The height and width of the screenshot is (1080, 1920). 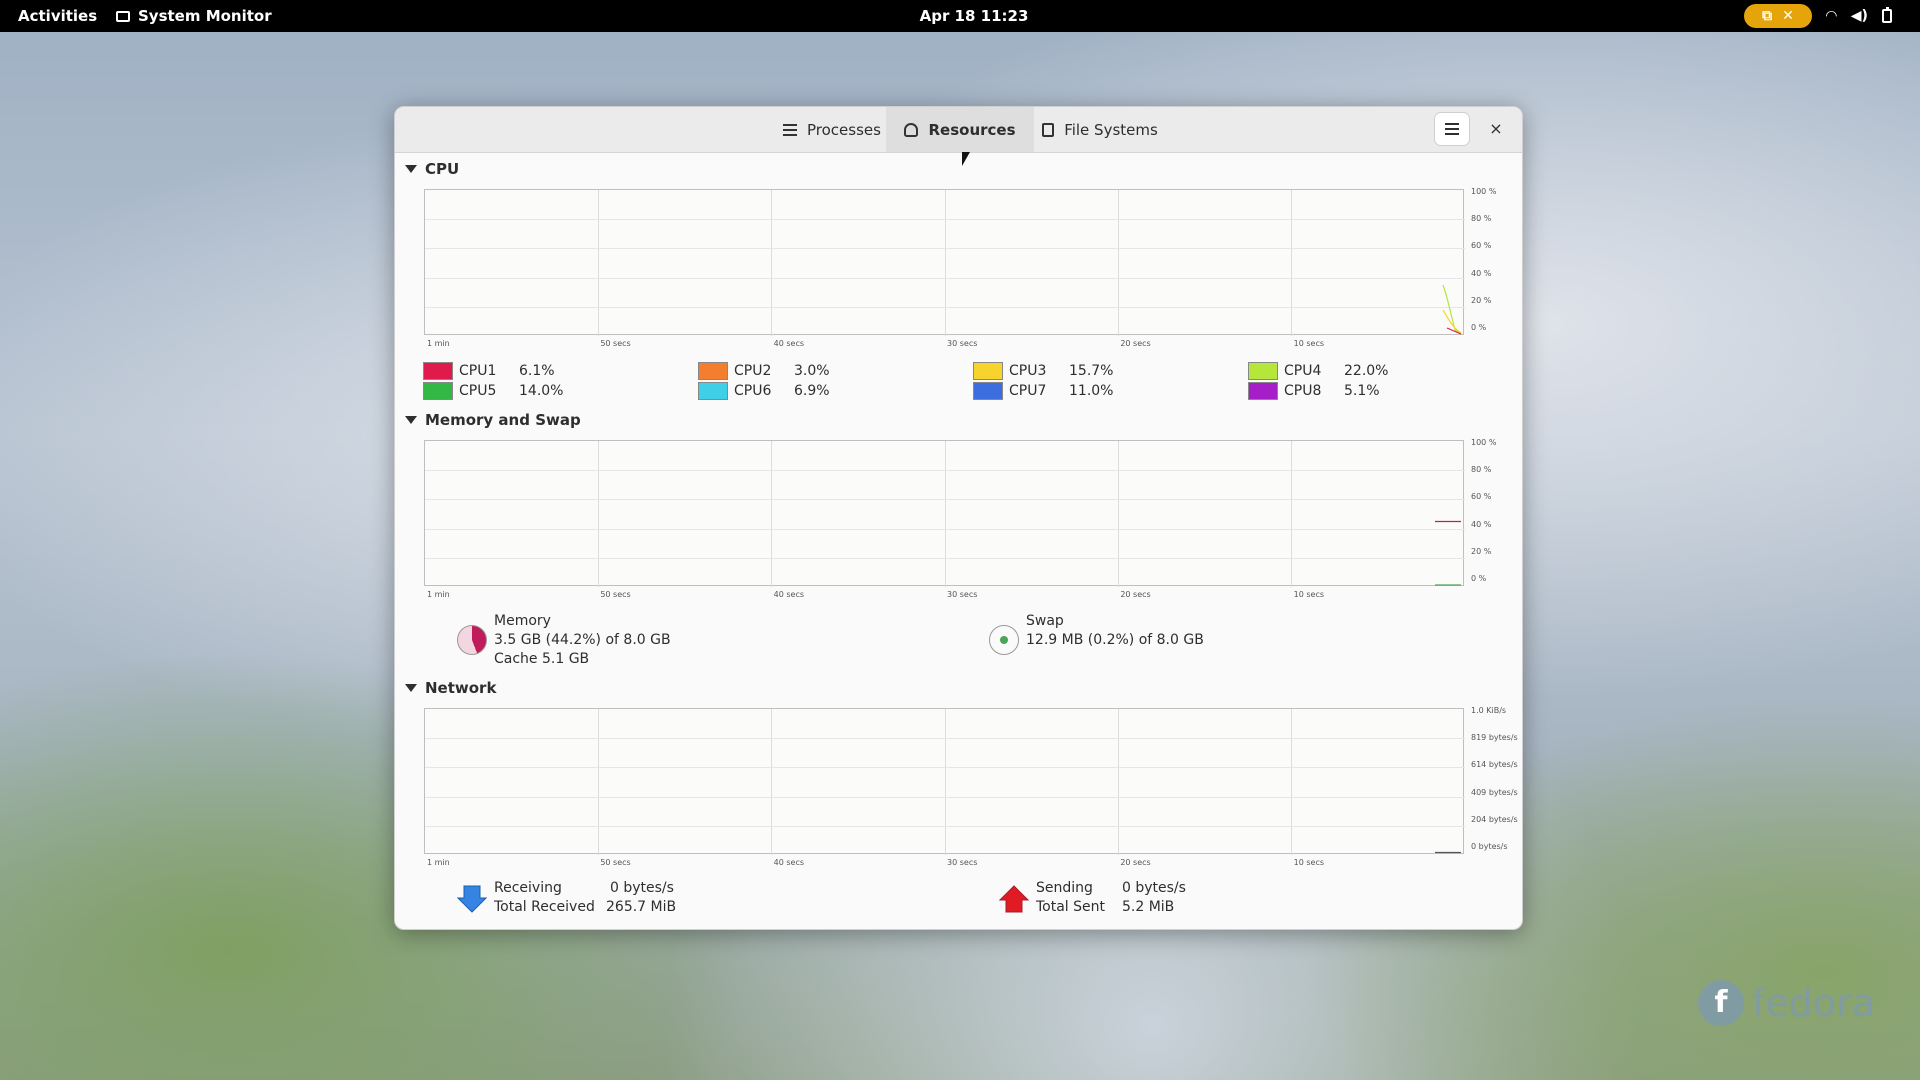 I want to click on memory-section-header: Memory and Swap, so click(x=493, y=420).